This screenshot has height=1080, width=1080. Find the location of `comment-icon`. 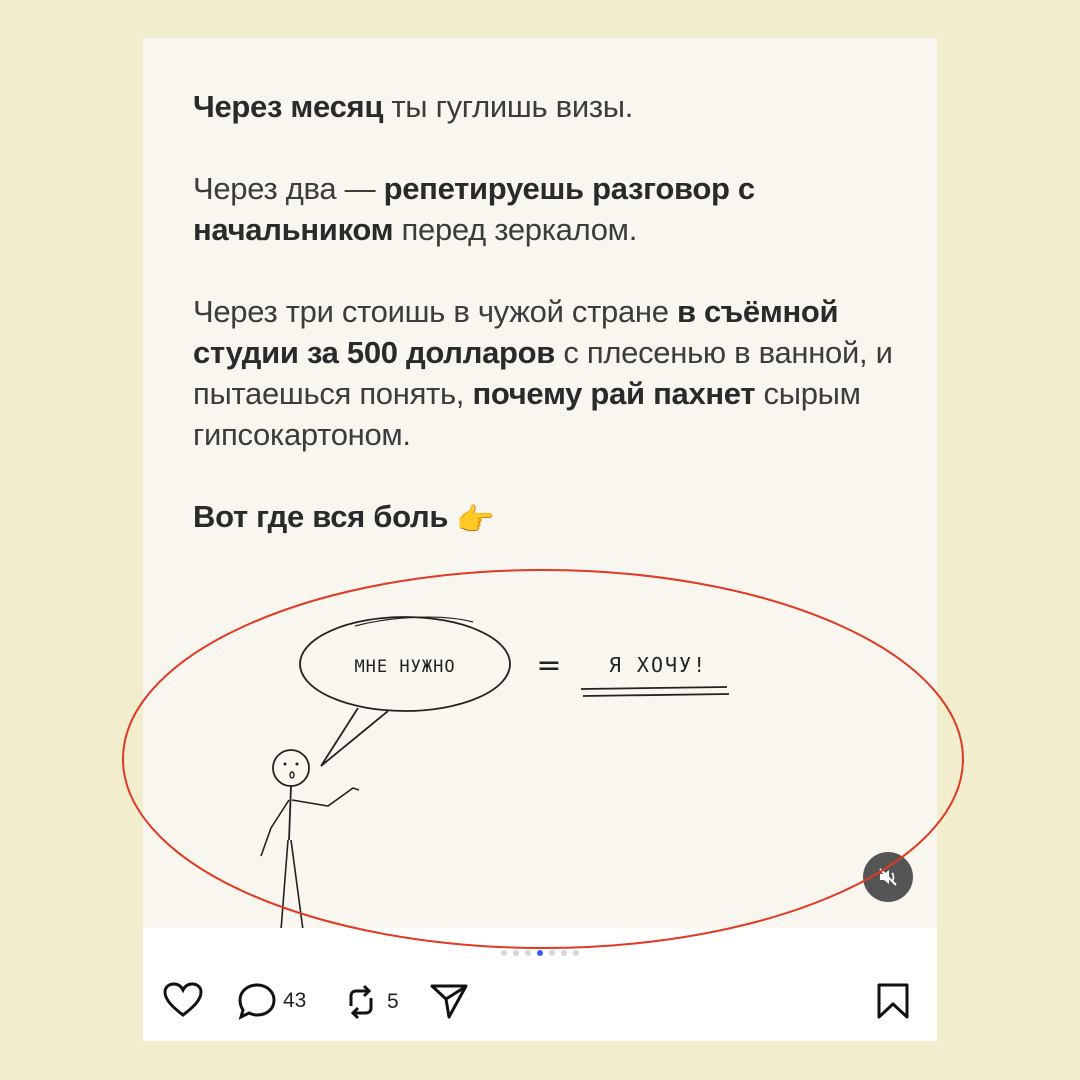

comment-icon is located at coordinates (257, 1001).